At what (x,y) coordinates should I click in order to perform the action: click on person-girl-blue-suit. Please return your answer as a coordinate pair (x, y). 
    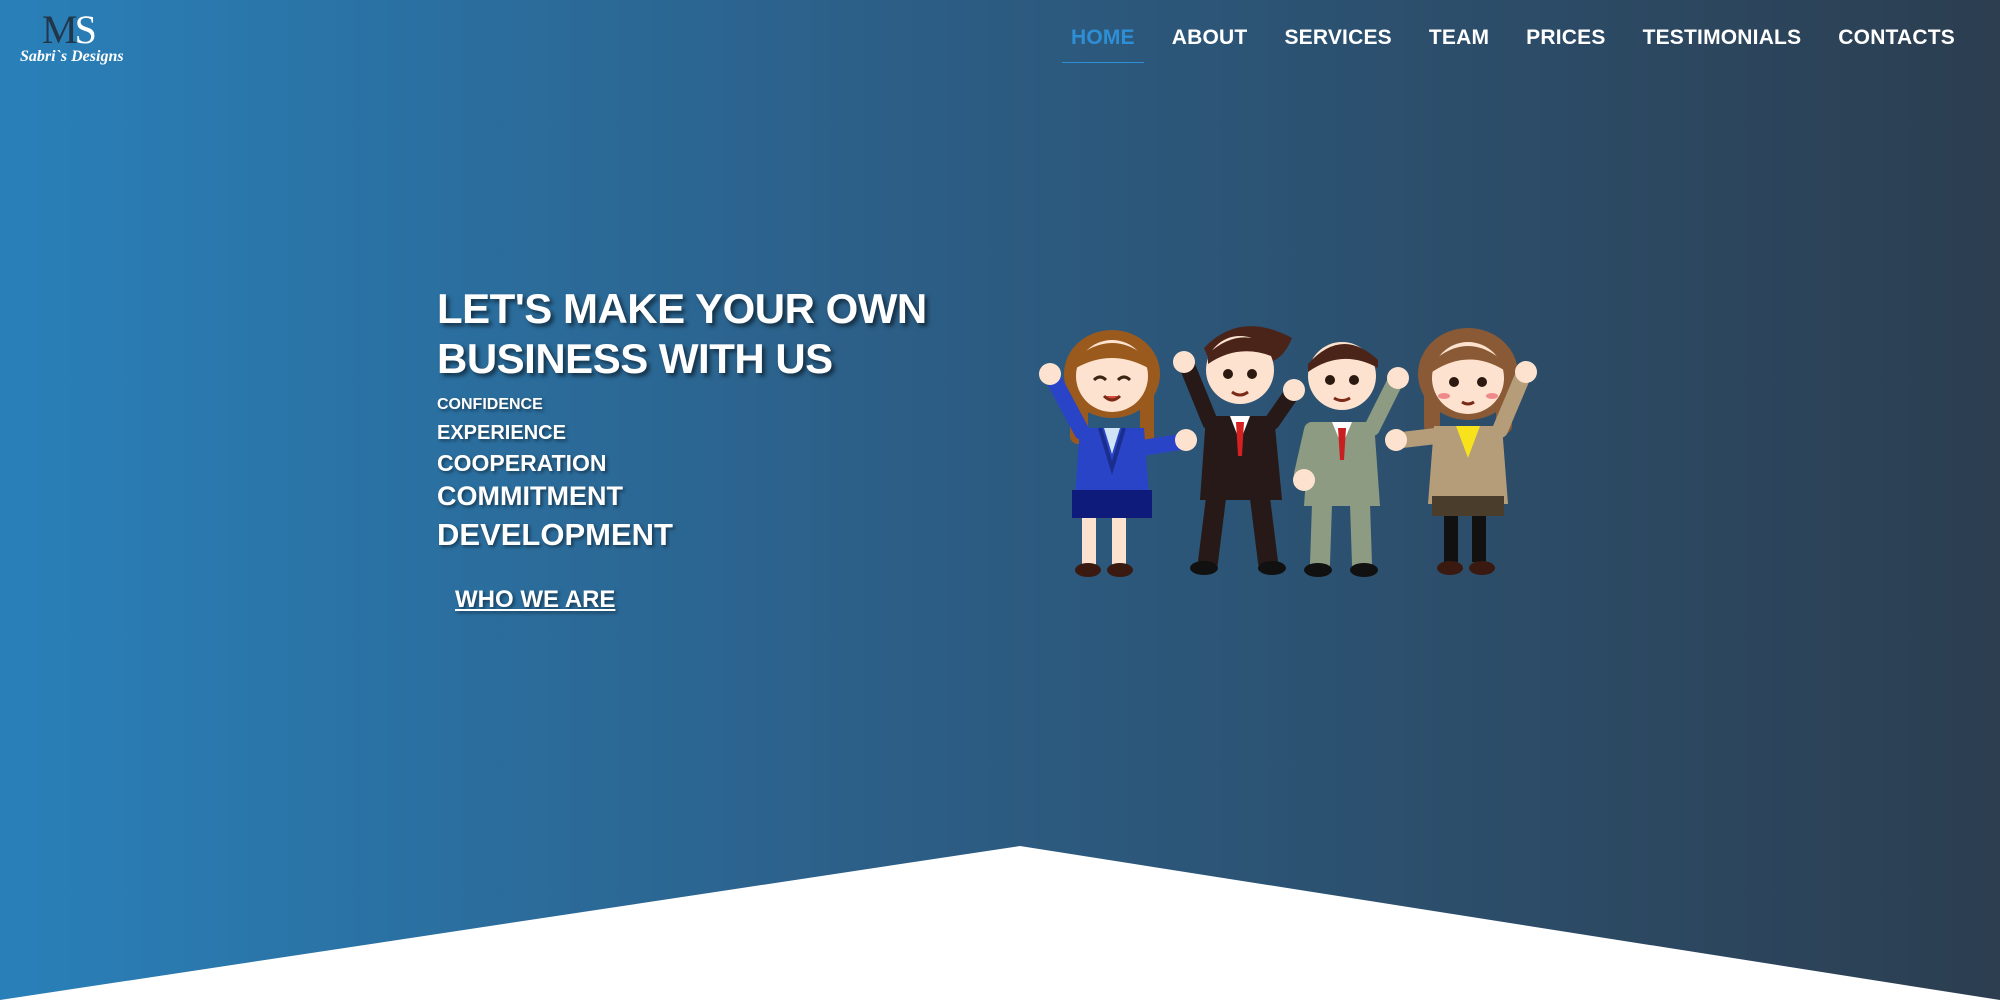
    Looking at the image, I should click on (1118, 453).